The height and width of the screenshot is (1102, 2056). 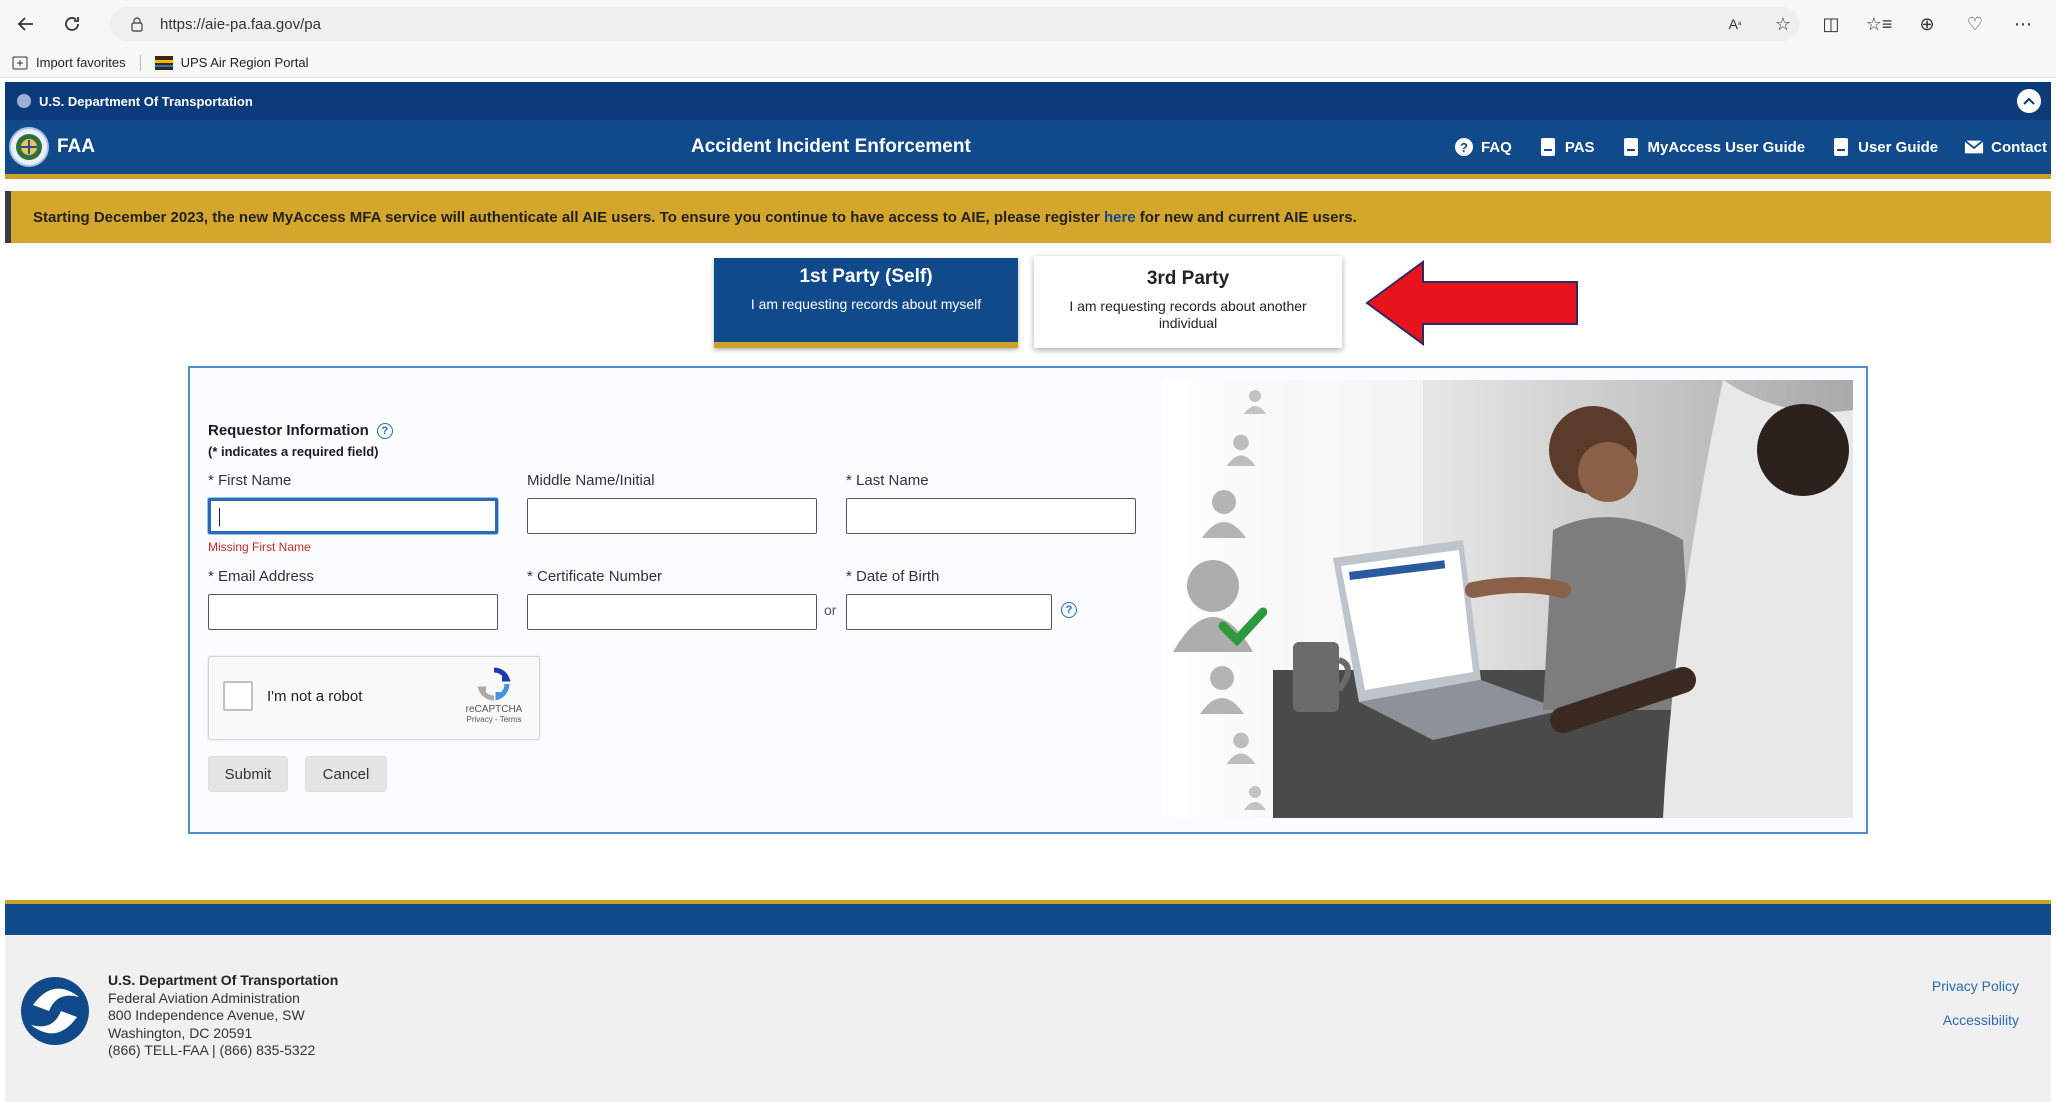 I want to click on favorite-star-icon: ☆, so click(x=1783, y=24).